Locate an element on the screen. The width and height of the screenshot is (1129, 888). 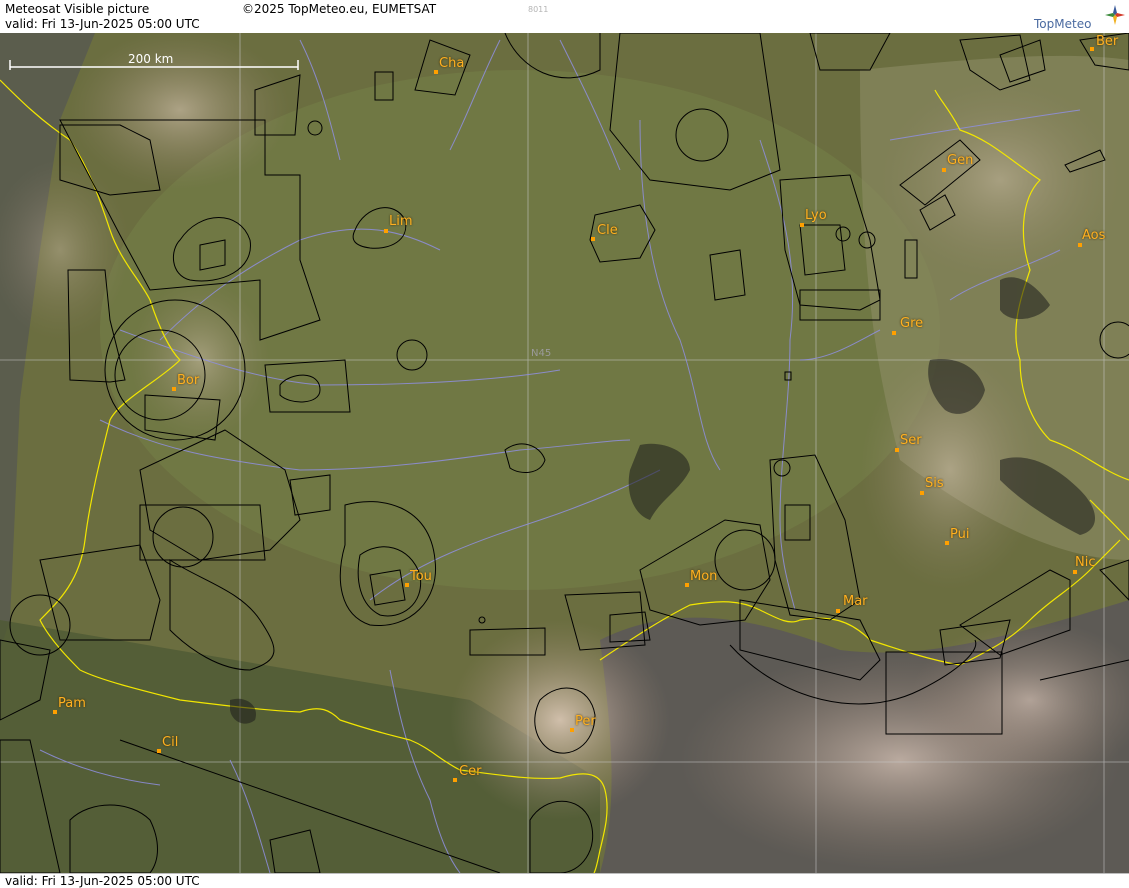
city-label-tou: Tou is located at coordinates (421, 577).